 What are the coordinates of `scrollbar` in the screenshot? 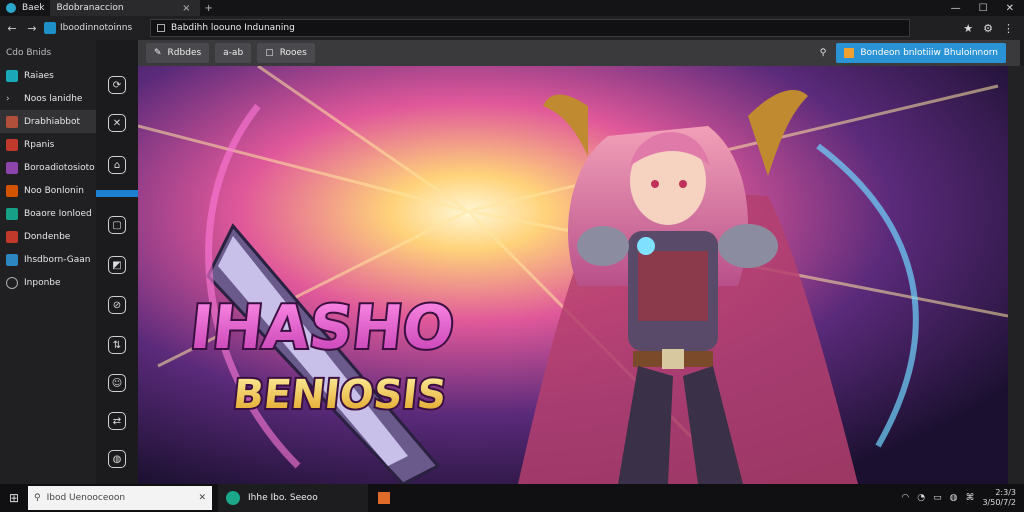 It's located at (1016, 275).